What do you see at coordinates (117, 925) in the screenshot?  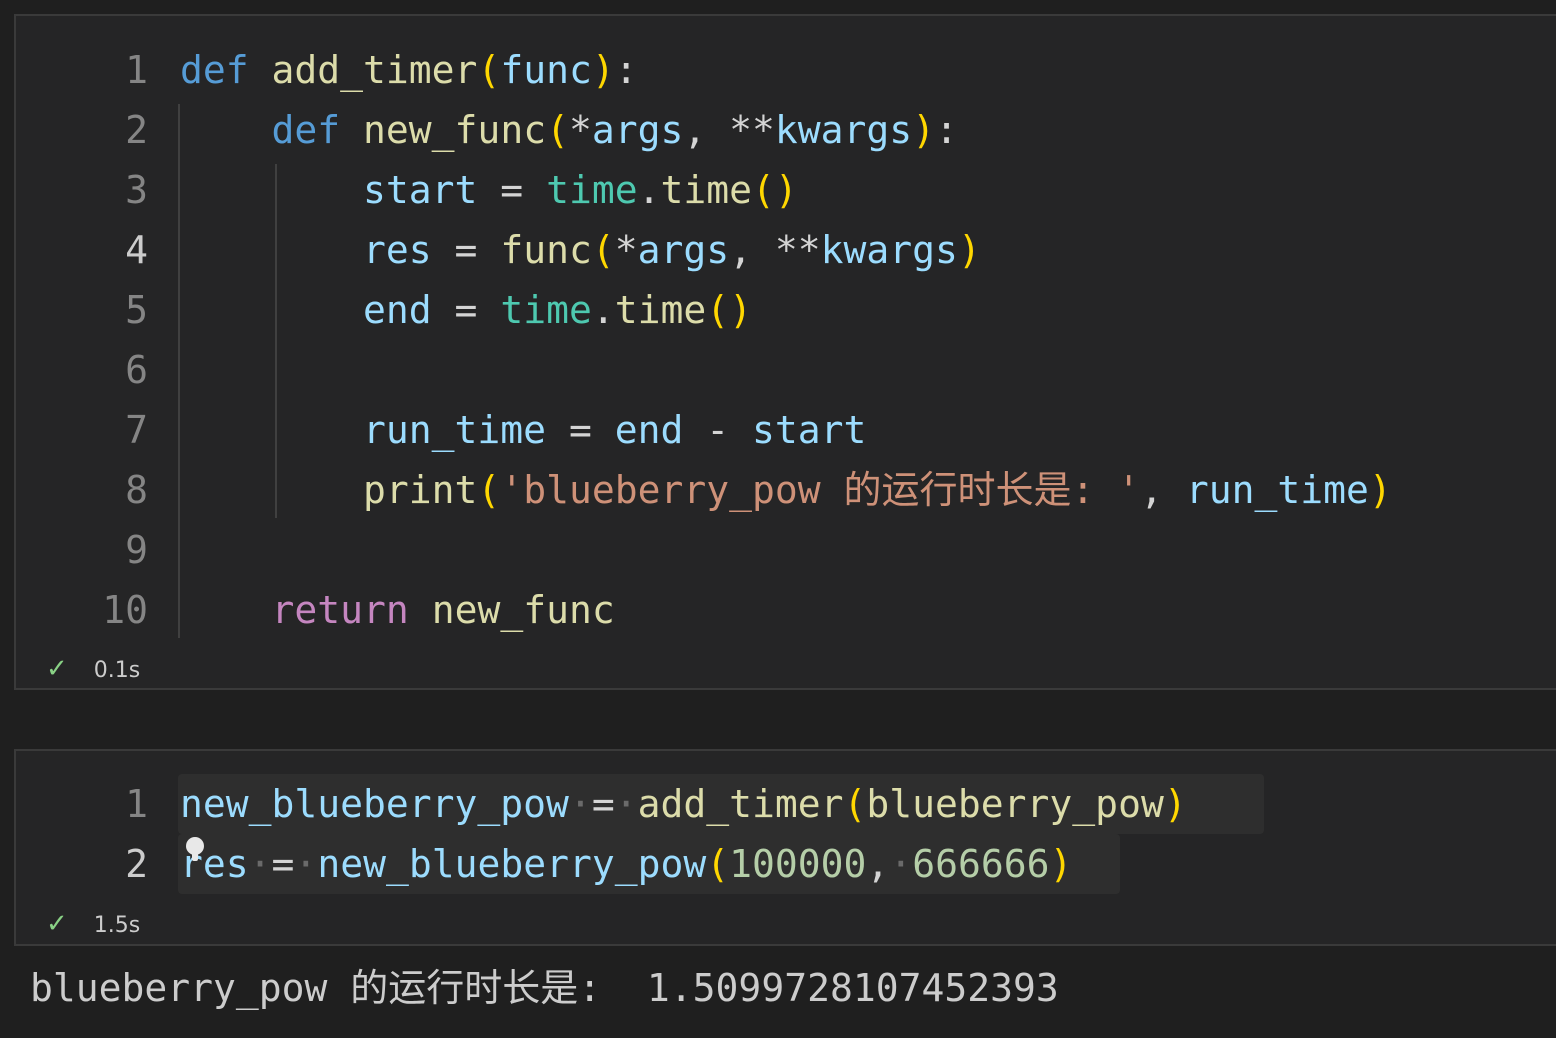 I see `execution-time: 1.5s` at bounding box center [117, 925].